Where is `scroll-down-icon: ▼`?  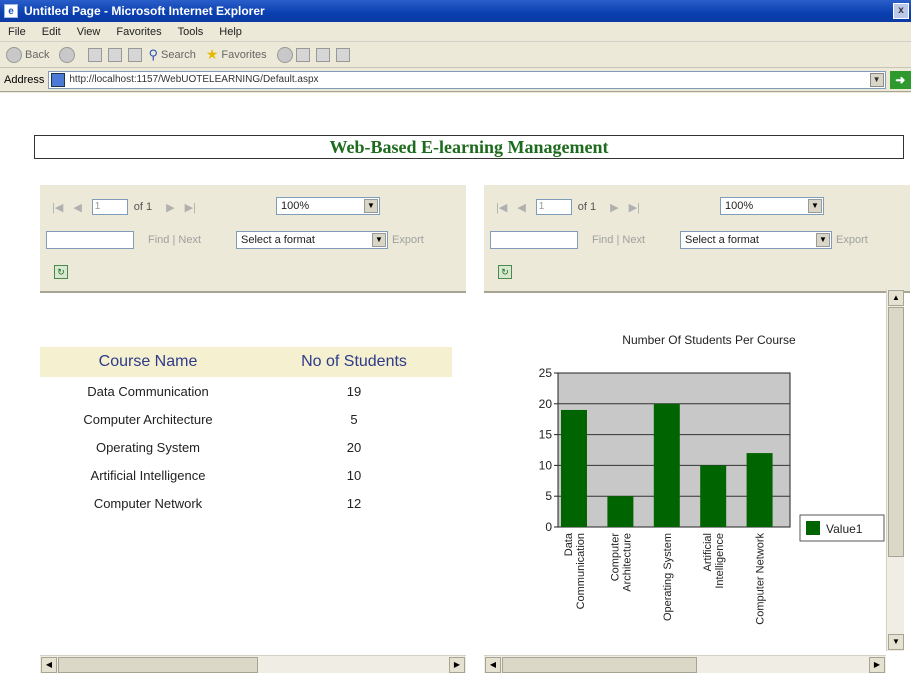 scroll-down-icon: ▼ is located at coordinates (896, 642).